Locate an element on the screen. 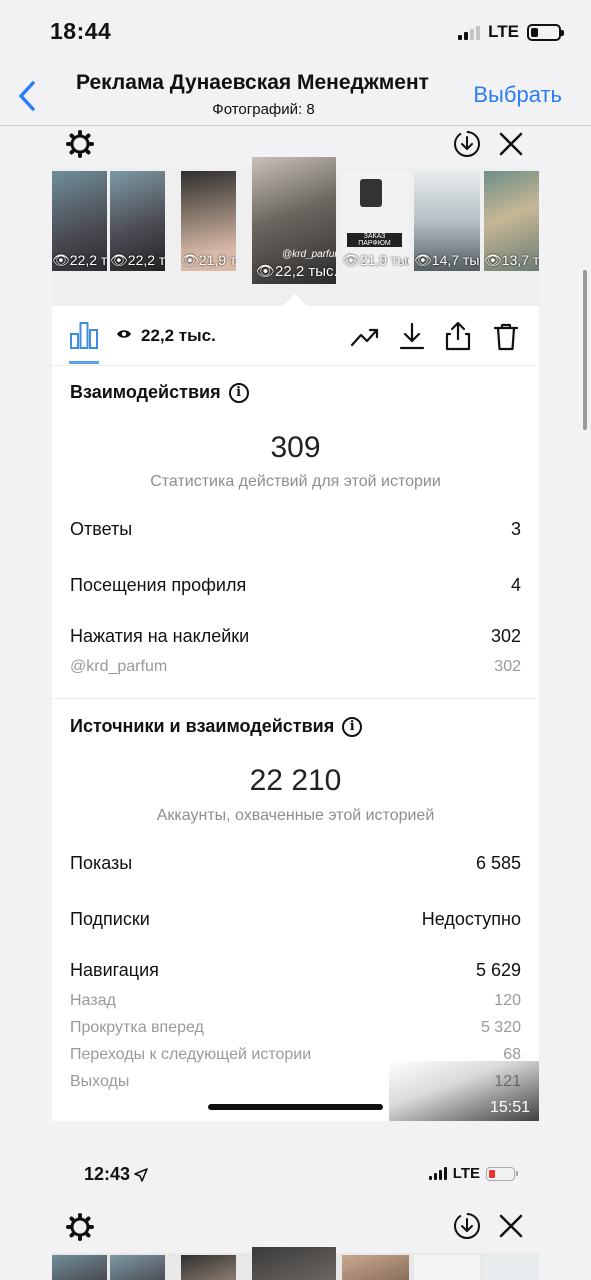 This screenshot has height=1280, width=591. status-right: LTE is located at coordinates (511, 32).